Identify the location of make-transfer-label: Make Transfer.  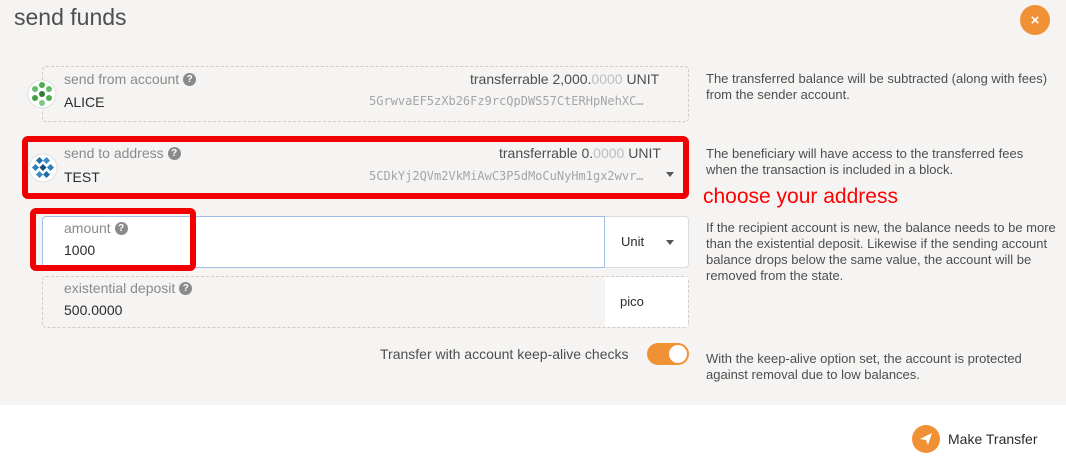
(993, 439).